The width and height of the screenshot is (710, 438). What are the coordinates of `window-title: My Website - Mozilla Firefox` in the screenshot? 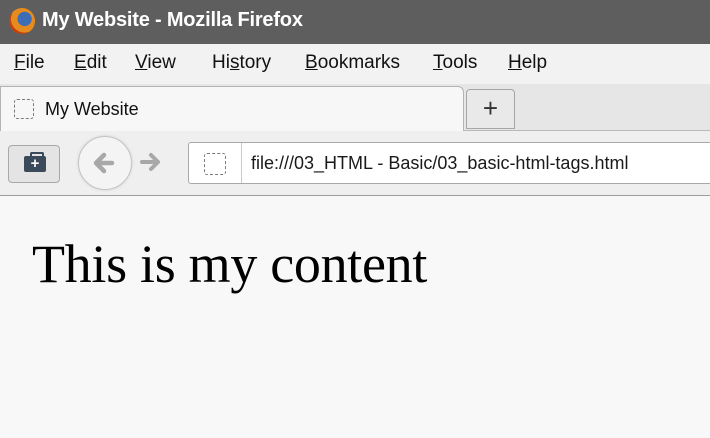 It's located at (172, 20).